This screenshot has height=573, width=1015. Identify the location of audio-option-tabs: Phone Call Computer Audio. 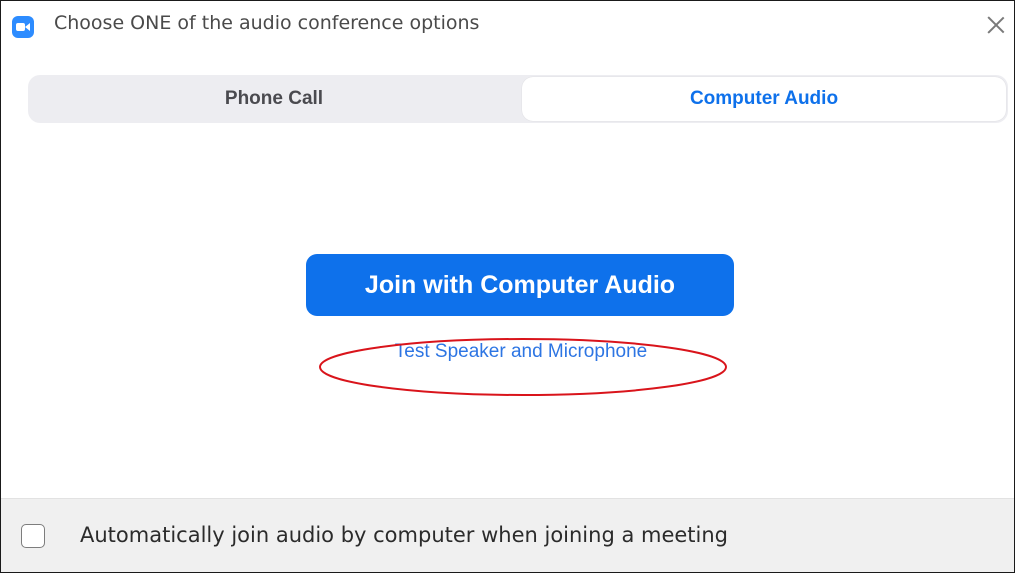
(518, 99).